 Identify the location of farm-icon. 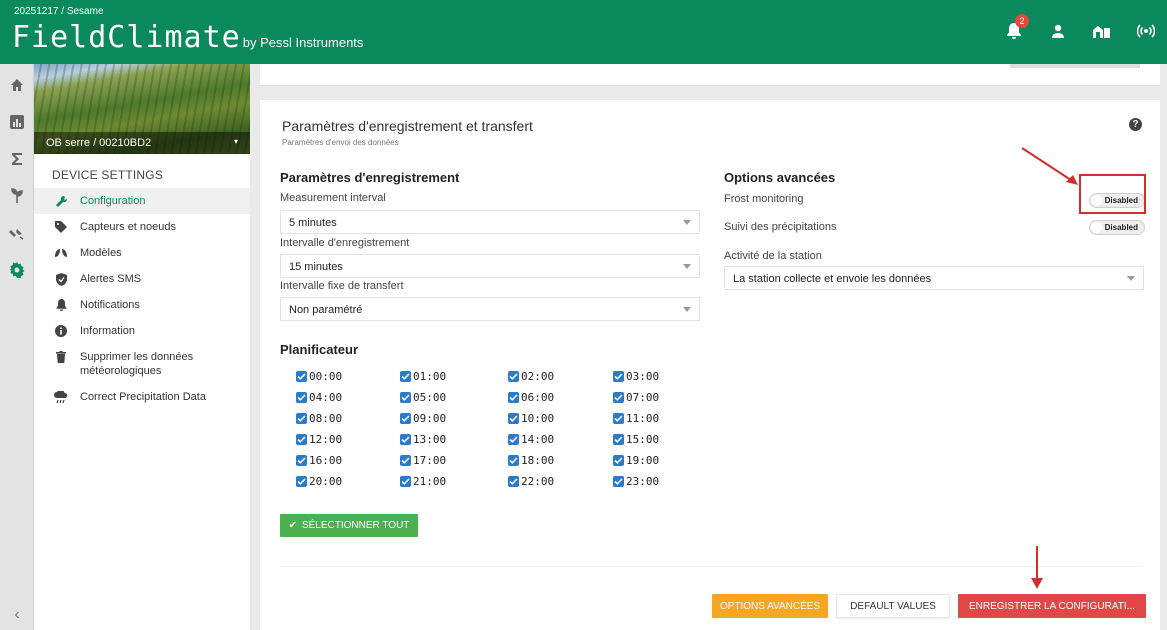
(1102, 31).